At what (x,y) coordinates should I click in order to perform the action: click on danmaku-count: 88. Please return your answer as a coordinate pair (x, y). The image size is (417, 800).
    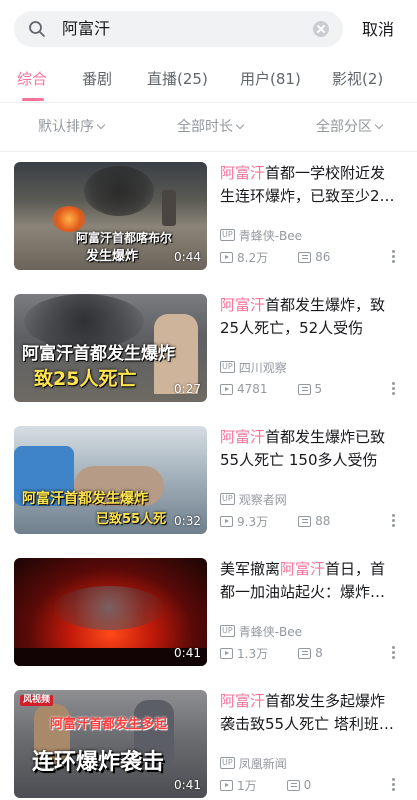
    Looking at the image, I should click on (323, 521).